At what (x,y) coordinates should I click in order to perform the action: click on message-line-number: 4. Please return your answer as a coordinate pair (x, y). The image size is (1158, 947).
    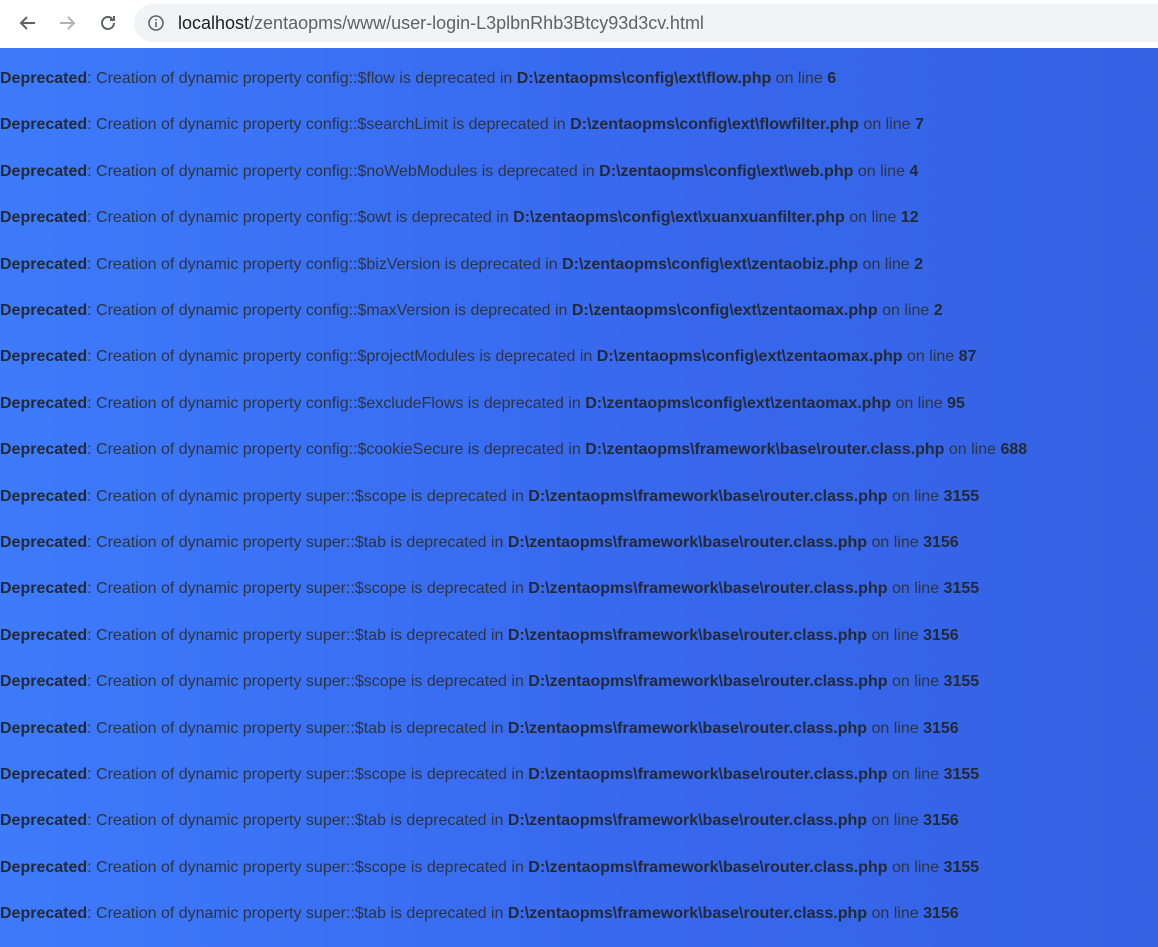
    Looking at the image, I should click on (914, 171).